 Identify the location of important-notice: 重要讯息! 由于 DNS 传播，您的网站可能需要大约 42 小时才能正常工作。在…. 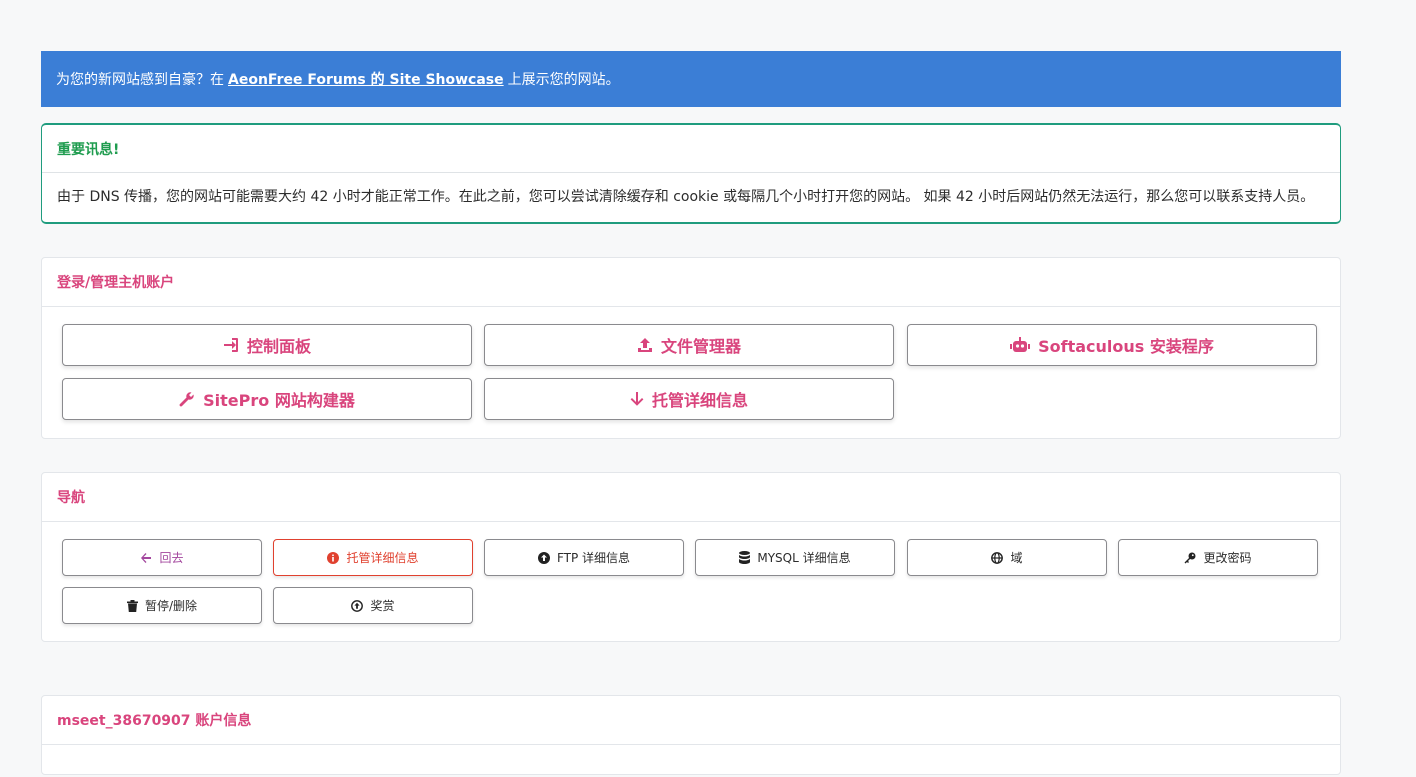
(691, 173).